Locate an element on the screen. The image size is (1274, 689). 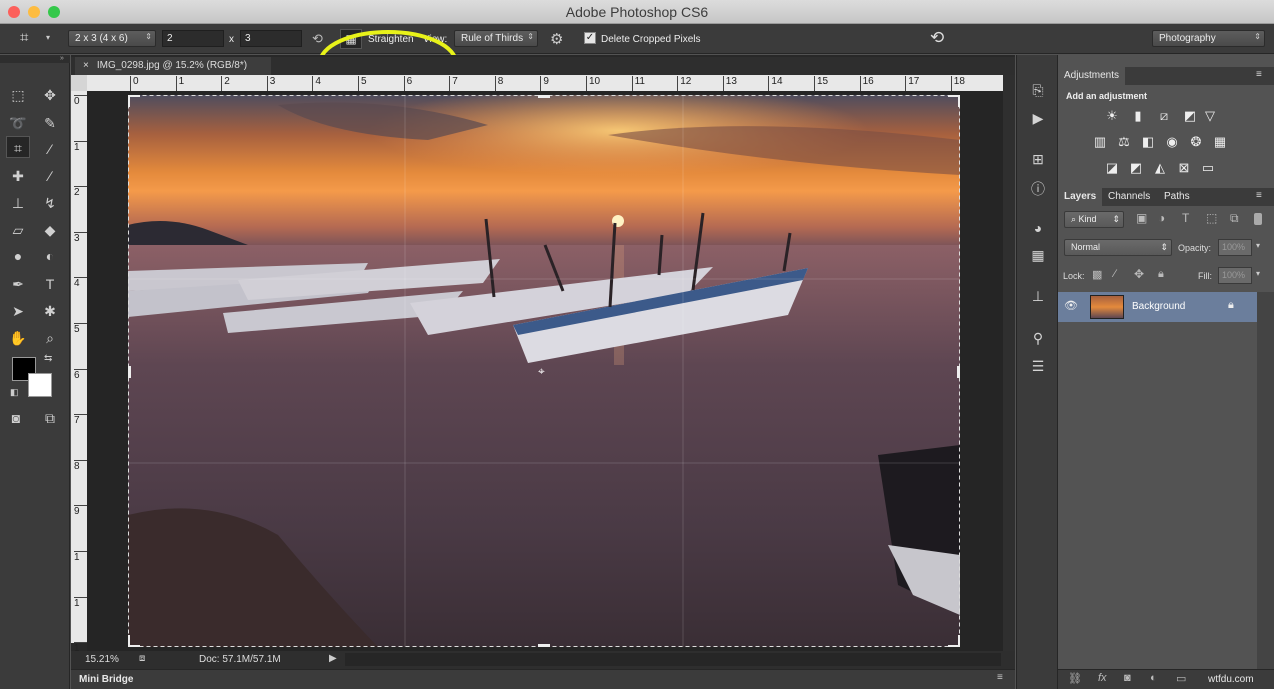
crop-tool-icon: ⌗ is located at coordinates (18, 147).